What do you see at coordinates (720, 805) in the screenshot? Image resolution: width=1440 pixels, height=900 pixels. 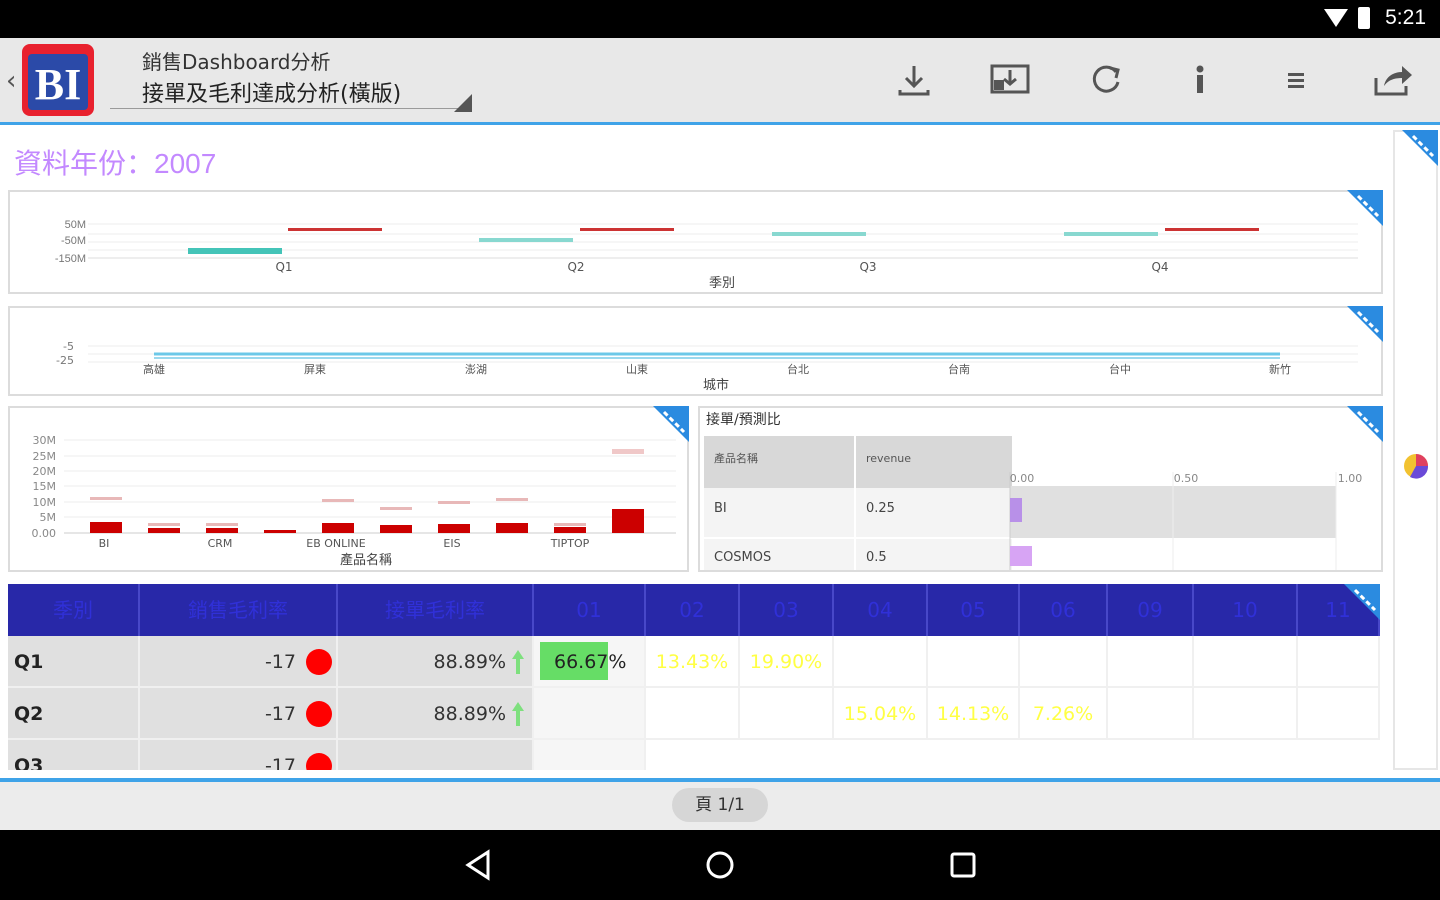 I see `page-indicator: 頁 1/1` at bounding box center [720, 805].